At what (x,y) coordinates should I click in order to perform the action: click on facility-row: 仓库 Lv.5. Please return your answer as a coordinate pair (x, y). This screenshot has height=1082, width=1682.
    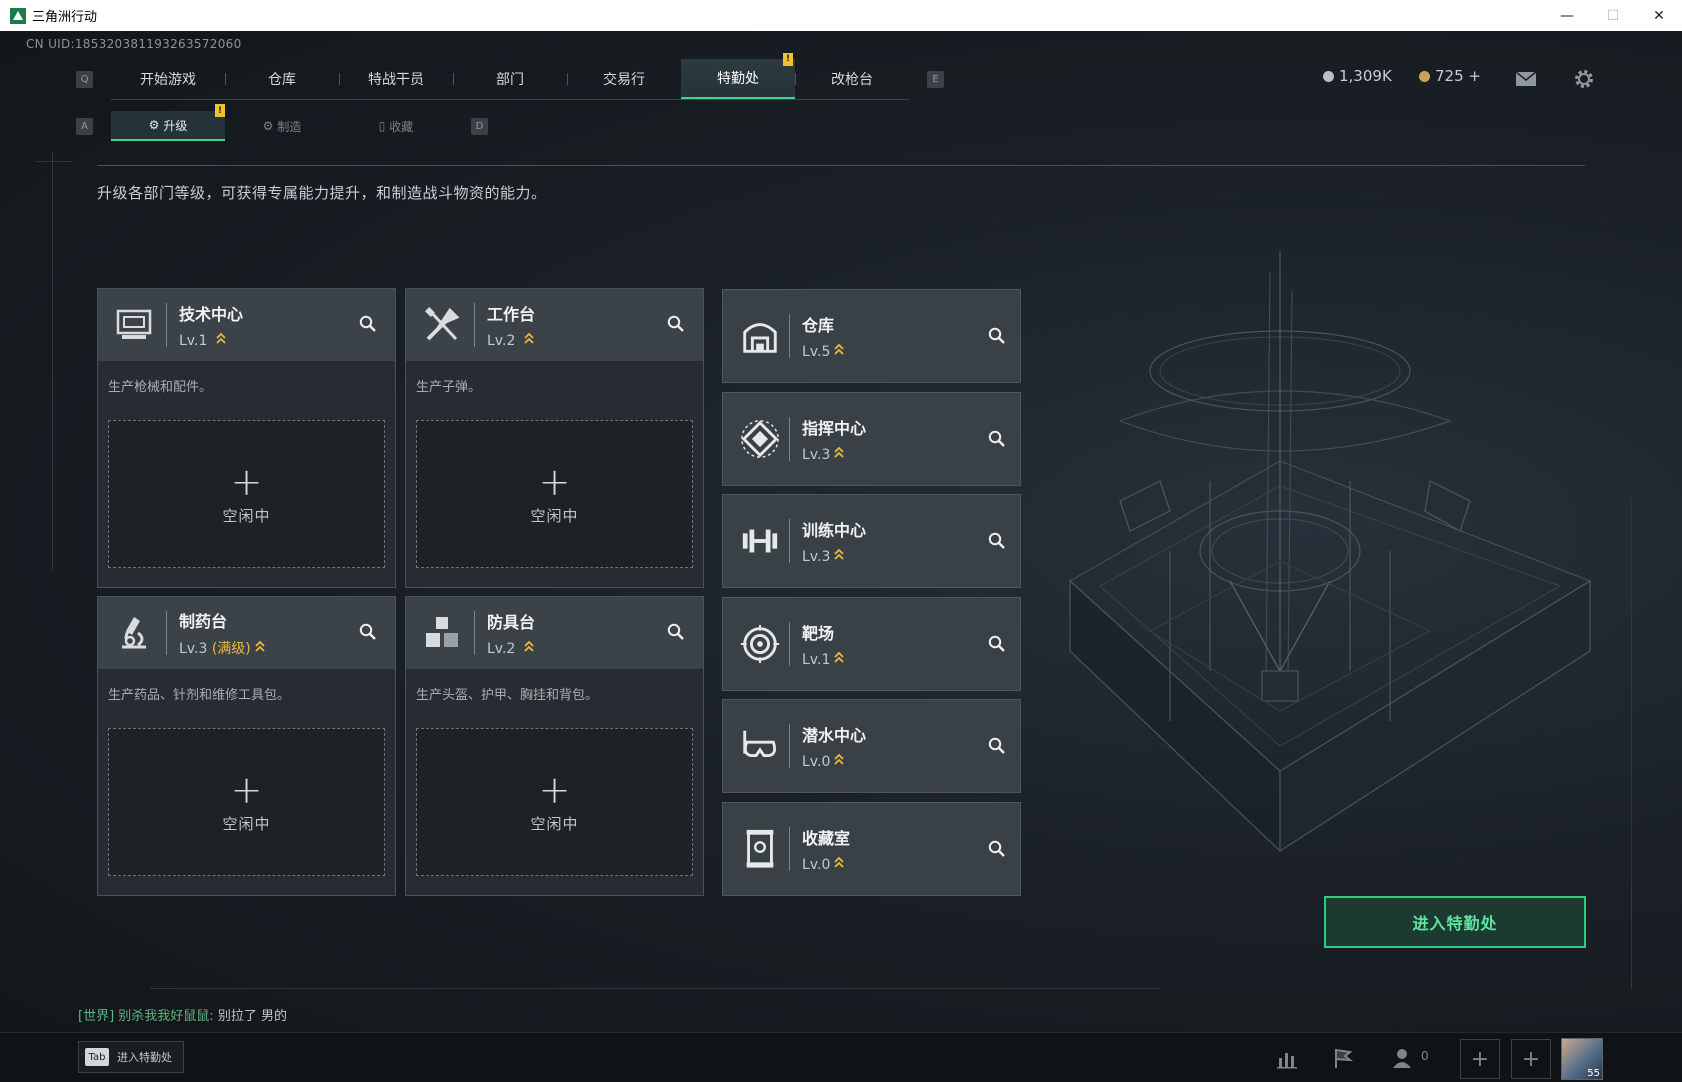
    Looking at the image, I should click on (871, 336).